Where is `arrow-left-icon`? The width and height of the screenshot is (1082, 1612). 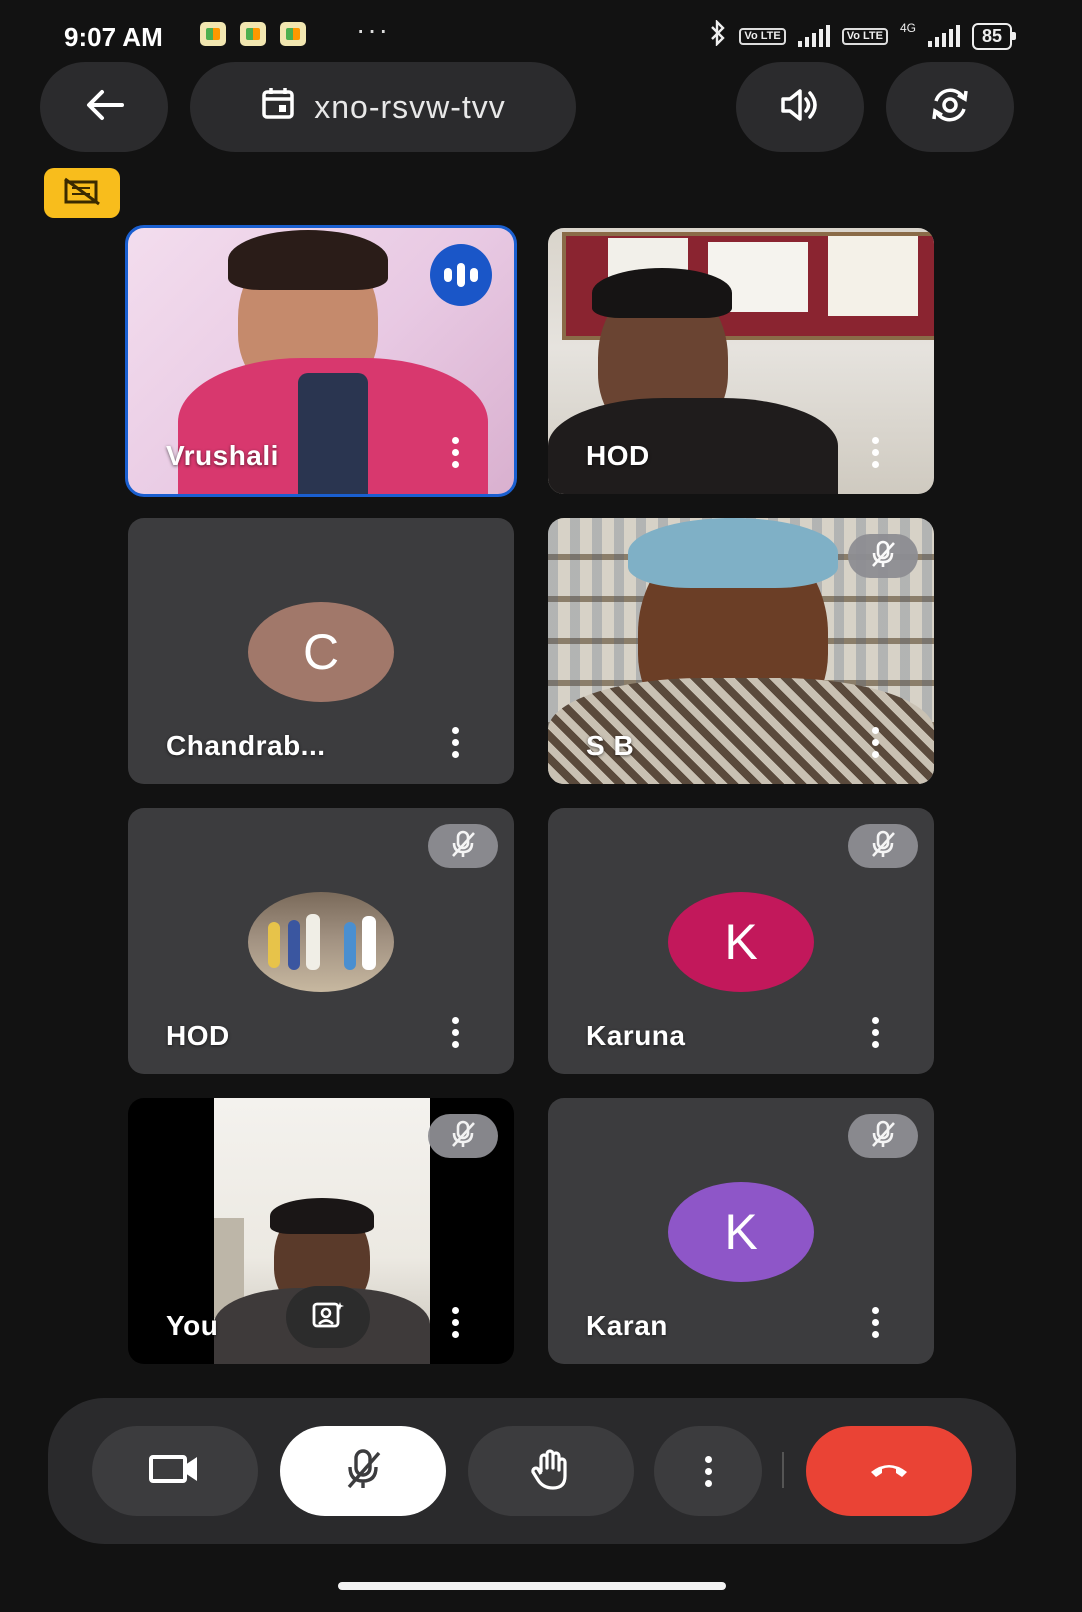
arrow-left-icon is located at coordinates (104, 107).